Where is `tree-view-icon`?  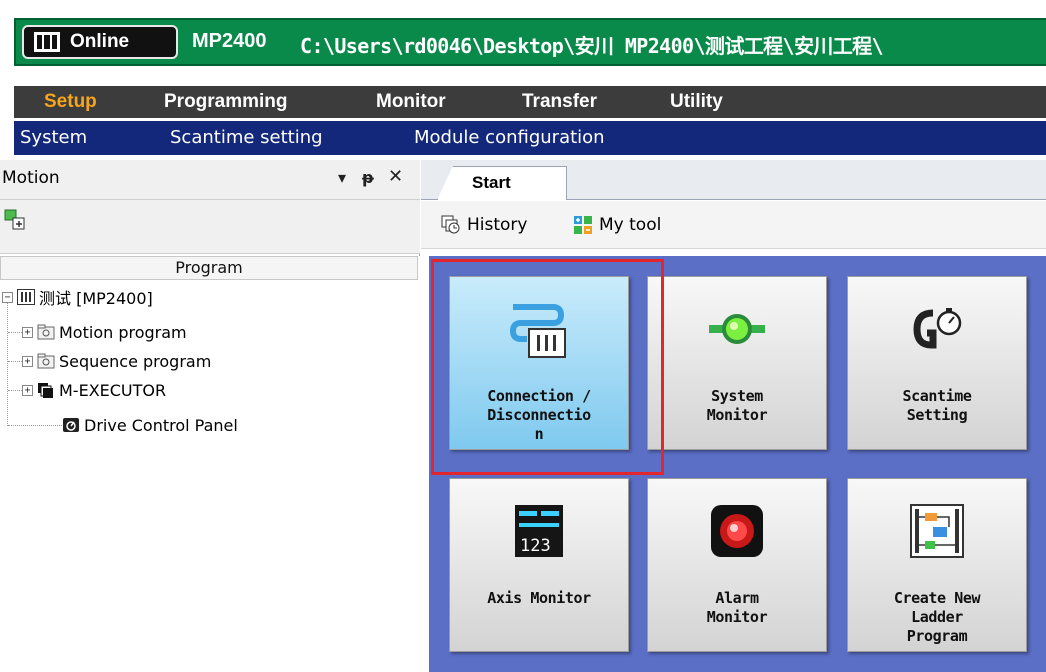
tree-view-icon is located at coordinates (15, 220).